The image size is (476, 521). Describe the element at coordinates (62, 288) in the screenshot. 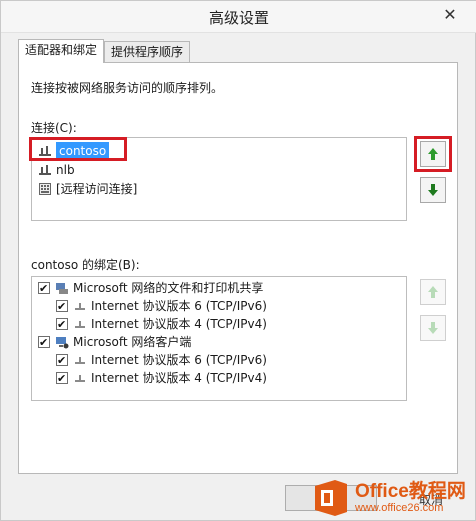

I see `file-printer-sharing-icon` at that location.